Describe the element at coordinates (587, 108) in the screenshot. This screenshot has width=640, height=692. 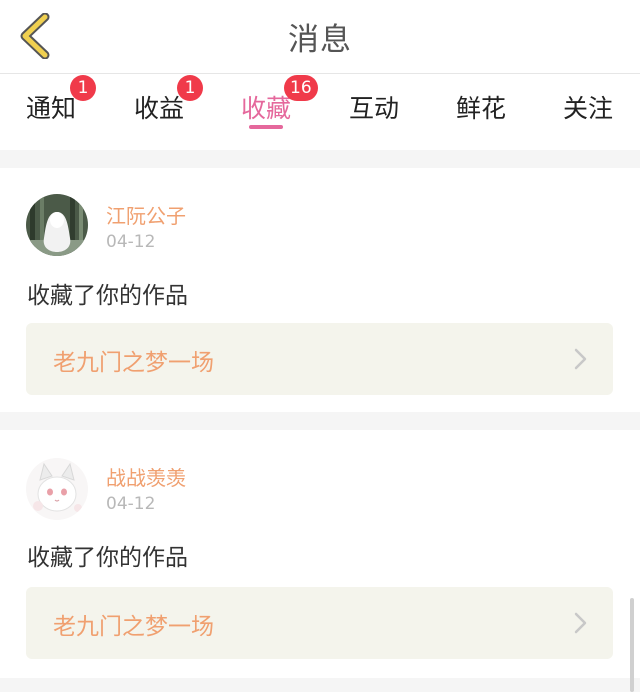
I see `tab-label: 关注` at that location.